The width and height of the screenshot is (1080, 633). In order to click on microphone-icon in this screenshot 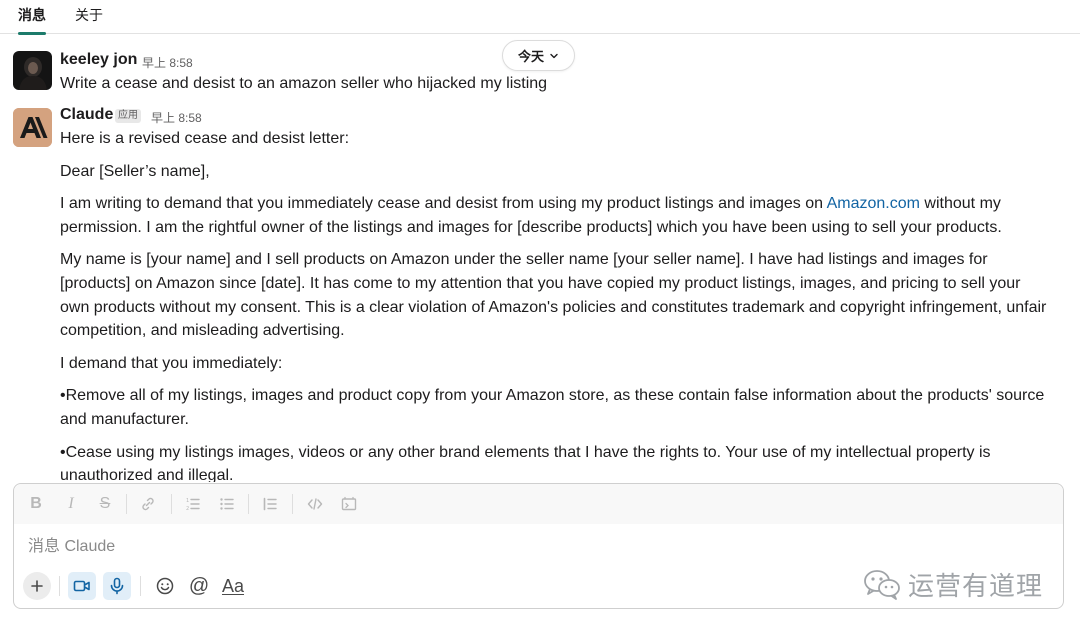, I will do `click(117, 586)`.